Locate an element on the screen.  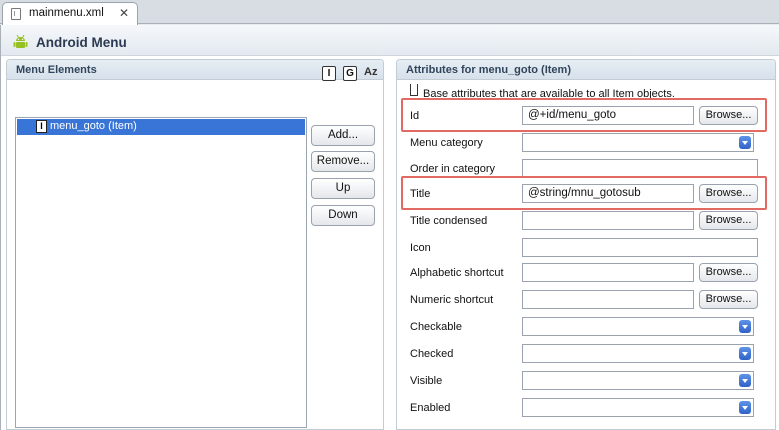
menu-category-label: Menu category is located at coordinates (446, 143).